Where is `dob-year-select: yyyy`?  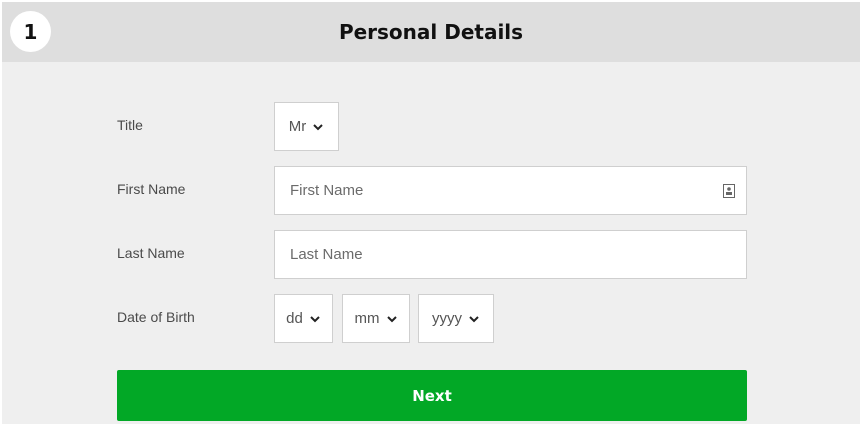 dob-year-select: yyyy is located at coordinates (456, 318).